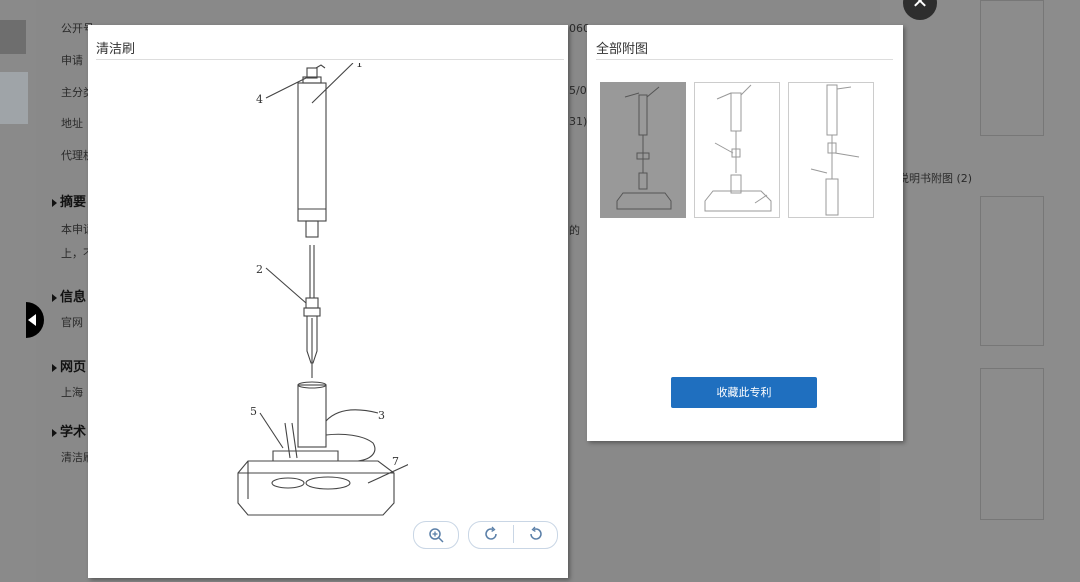  Describe the element at coordinates (72, 123) in the screenshot. I see `bg-row-label: 地址` at that location.